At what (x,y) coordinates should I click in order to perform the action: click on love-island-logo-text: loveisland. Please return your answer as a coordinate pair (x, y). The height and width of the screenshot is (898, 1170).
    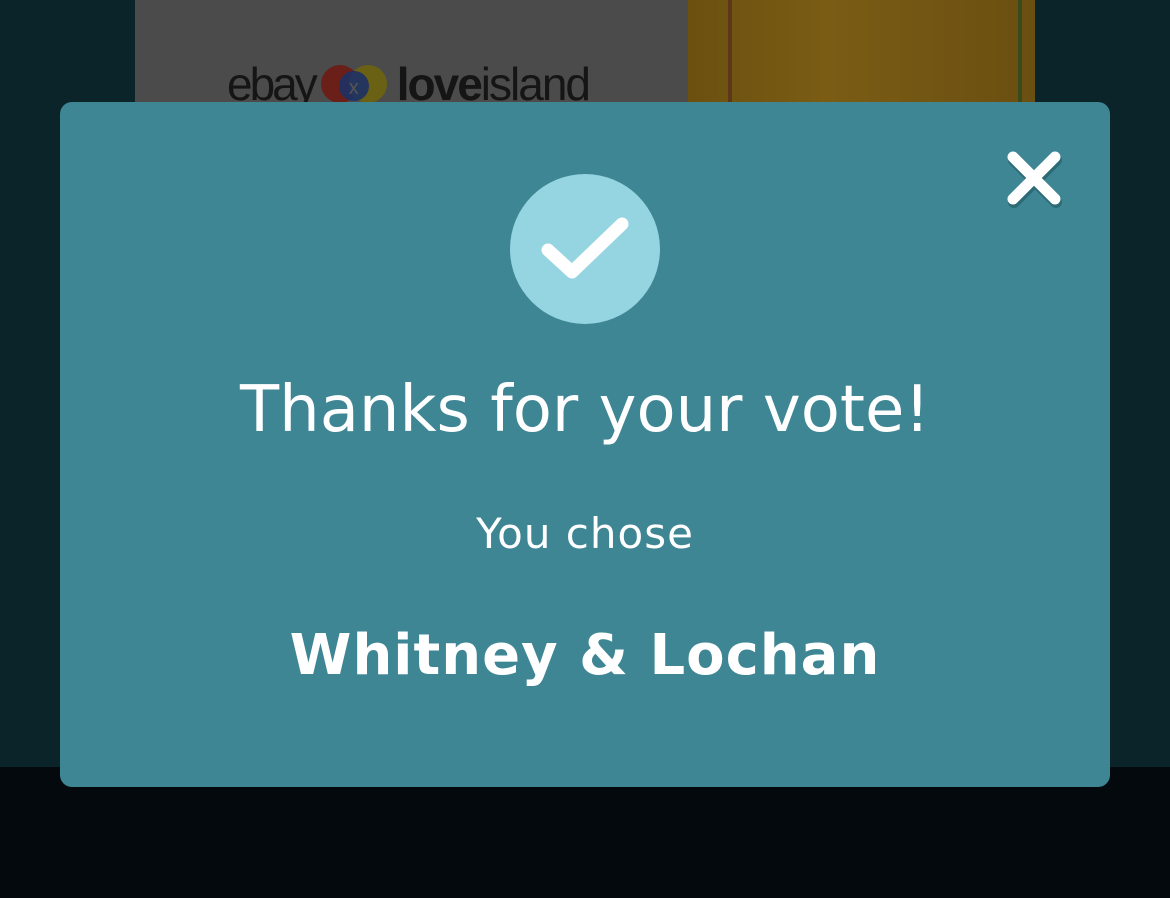
    Looking at the image, I should click on (493, 80).